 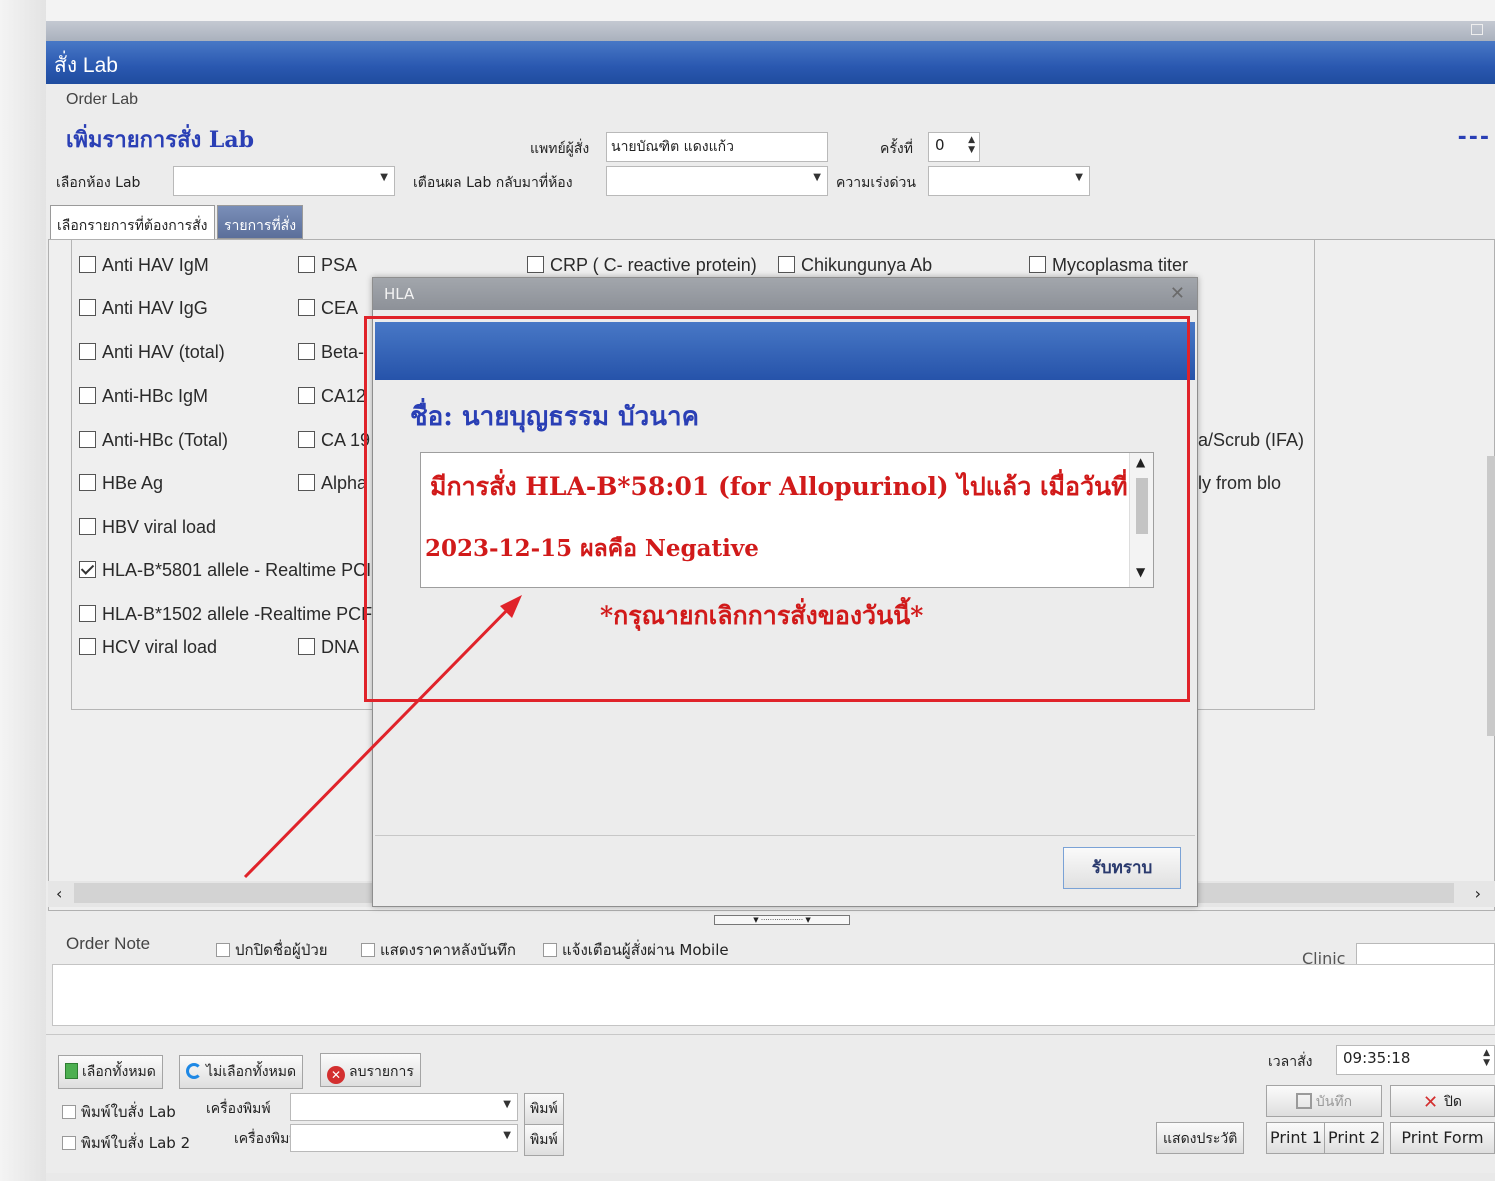 What do you see at coordinates (404, 1138) in the screenshot?
I see `printer-2-select: ▼` at bounding box center [404, 1138].